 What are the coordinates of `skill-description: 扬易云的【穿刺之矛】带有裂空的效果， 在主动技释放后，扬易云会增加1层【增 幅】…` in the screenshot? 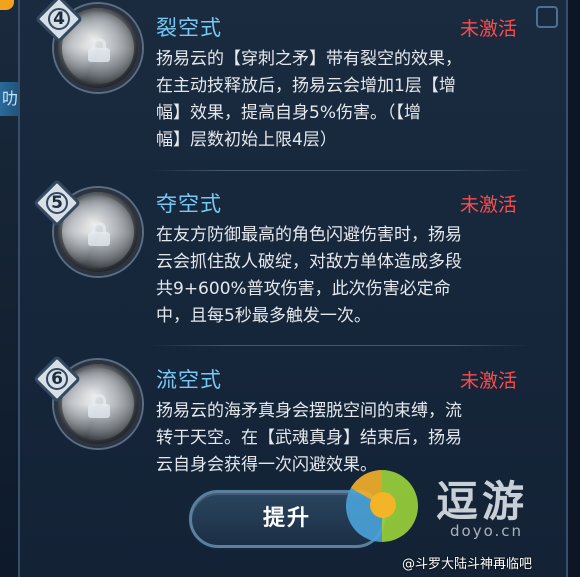 It's located at (341, 100).